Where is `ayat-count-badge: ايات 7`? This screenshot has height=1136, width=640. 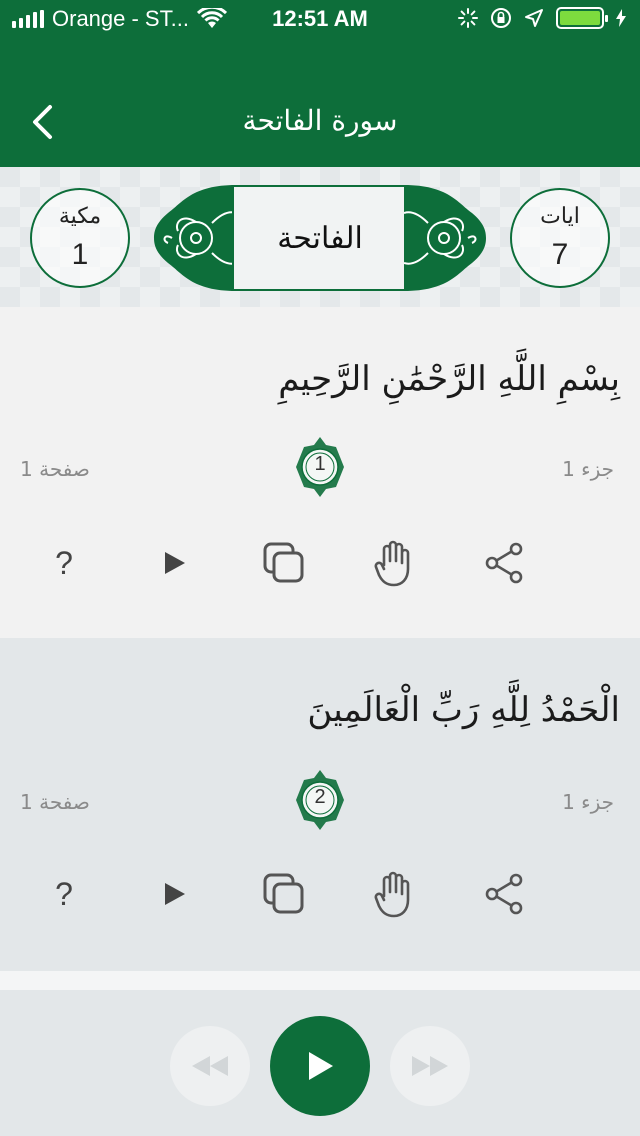 ayat-count-badge: ايات 7 is located at coordinates (560, 238).